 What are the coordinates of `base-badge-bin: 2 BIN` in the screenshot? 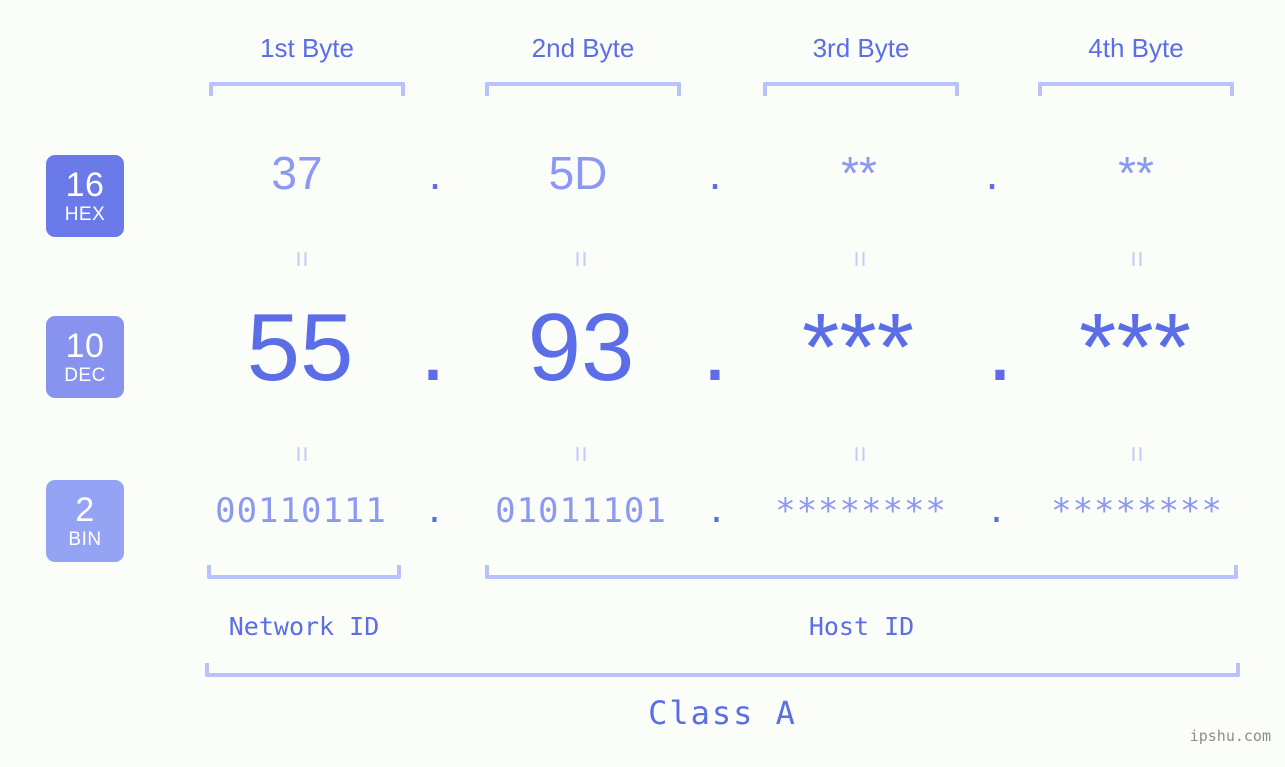 It's located at (85, 521).